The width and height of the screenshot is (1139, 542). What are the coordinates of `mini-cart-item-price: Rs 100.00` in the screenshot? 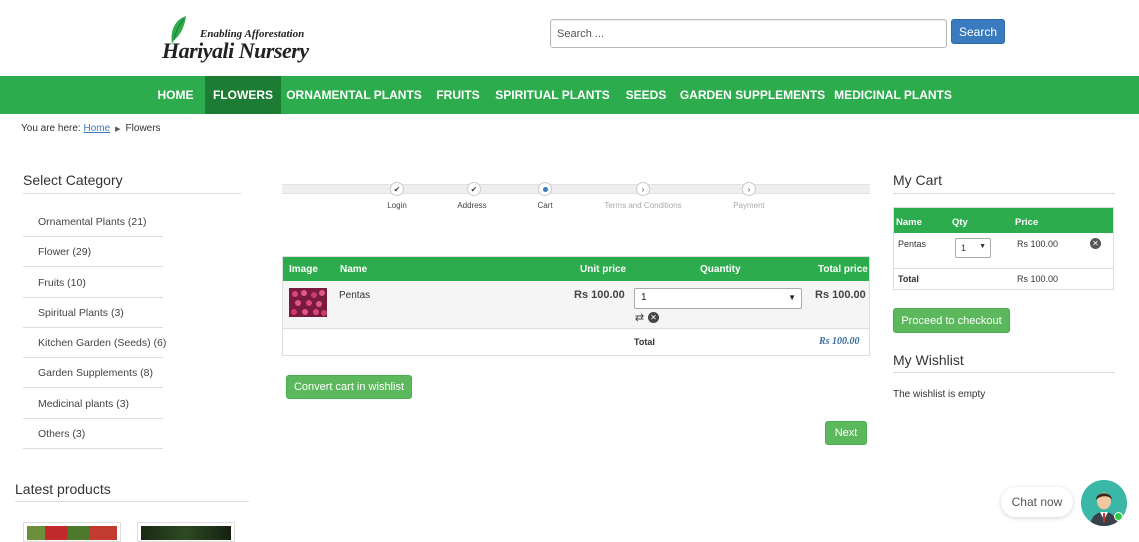 It's located at (1038, 244).